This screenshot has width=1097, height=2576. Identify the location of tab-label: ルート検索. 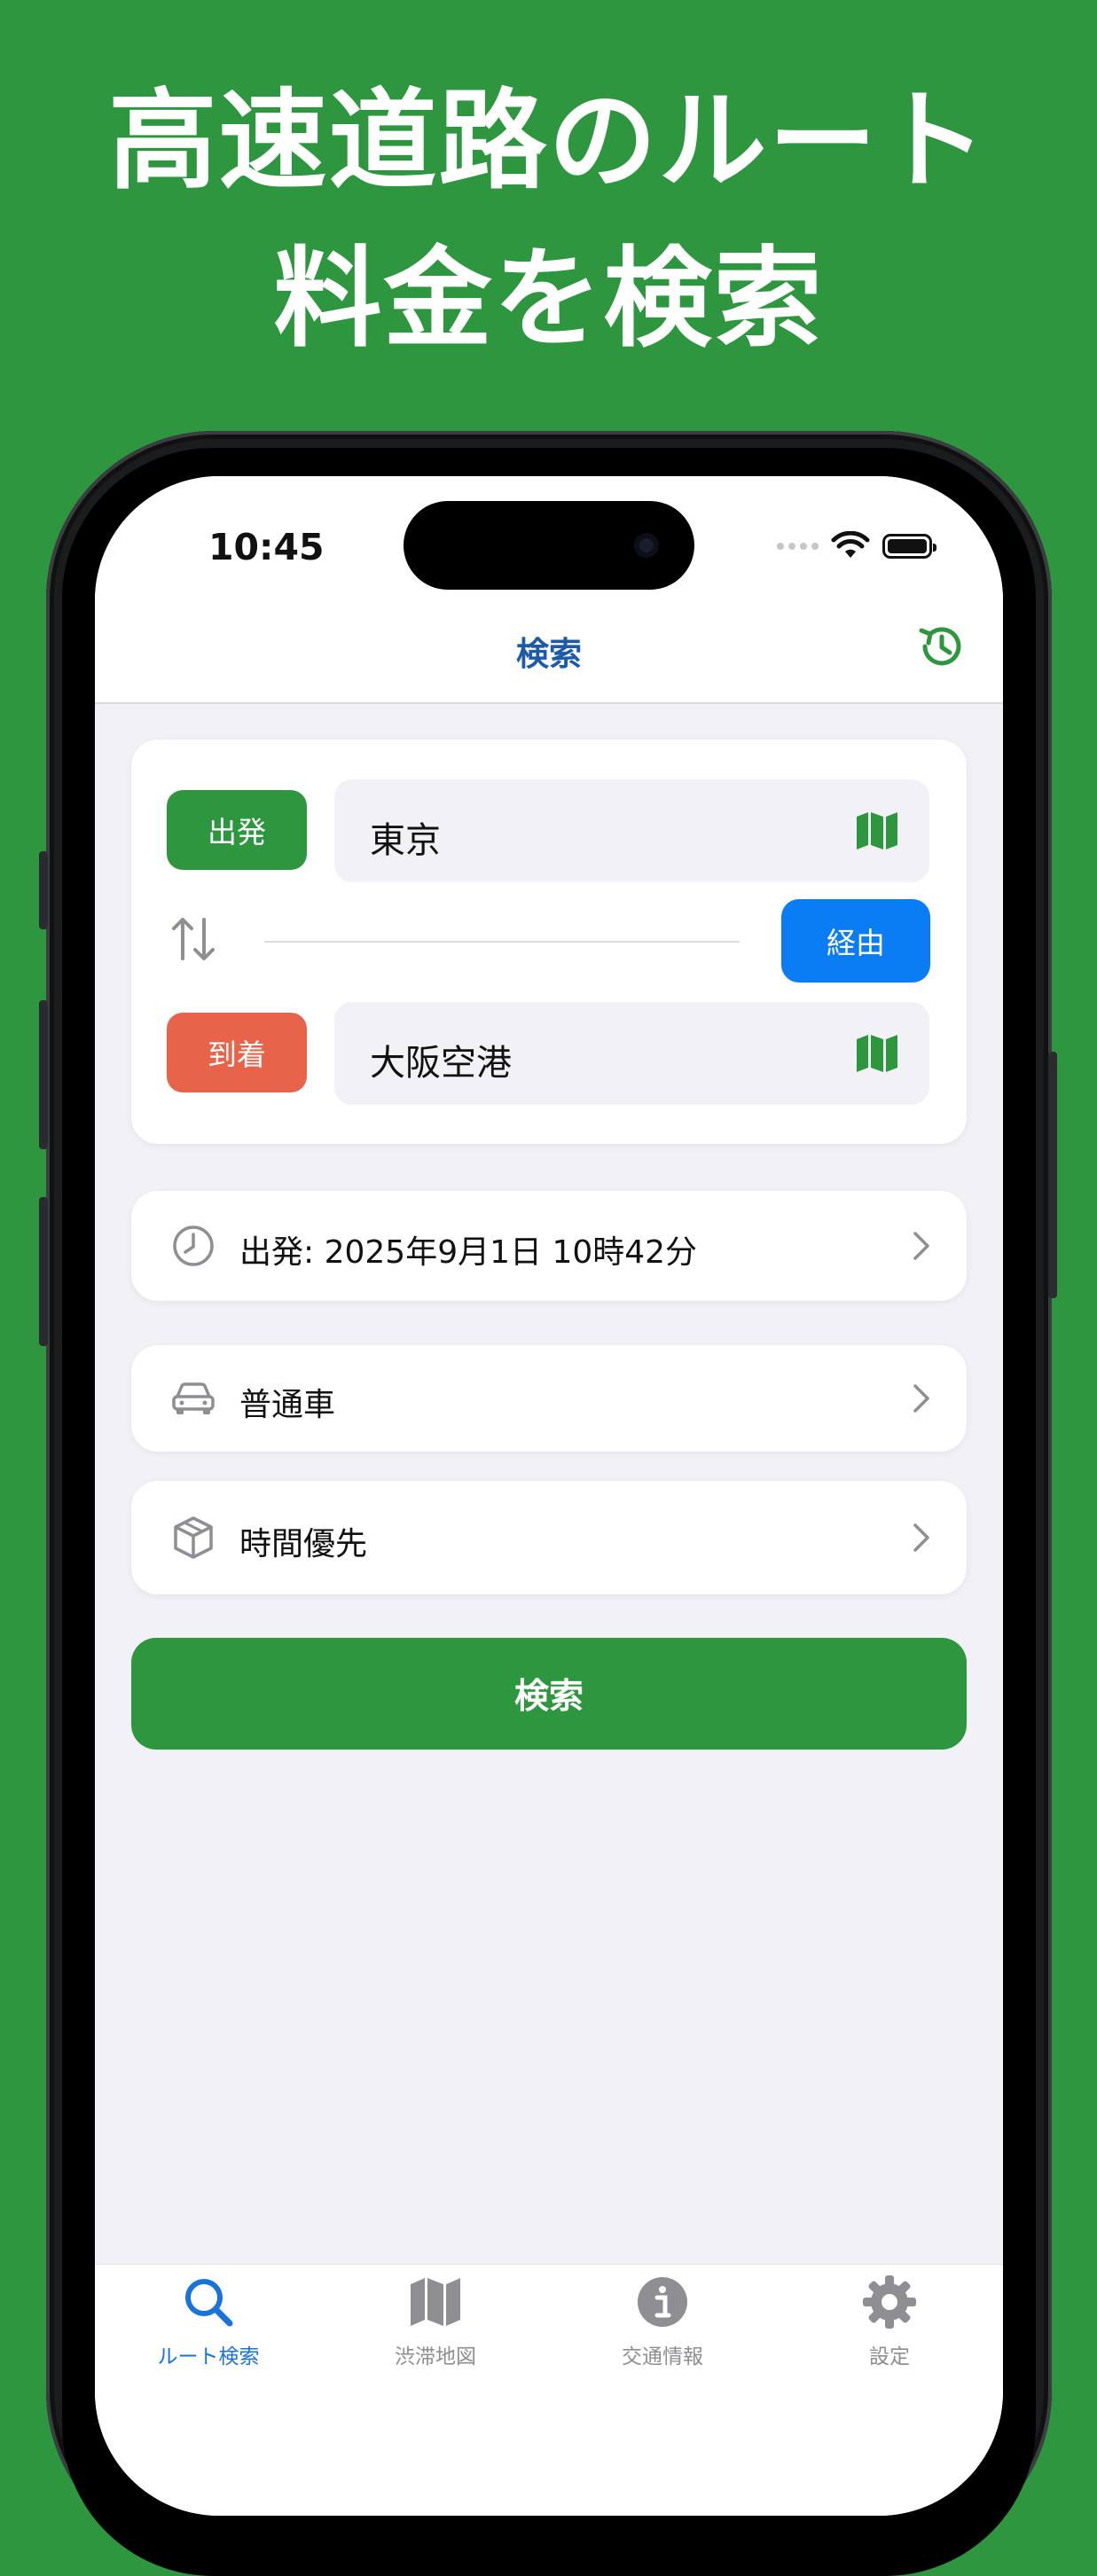
(208, 2357).